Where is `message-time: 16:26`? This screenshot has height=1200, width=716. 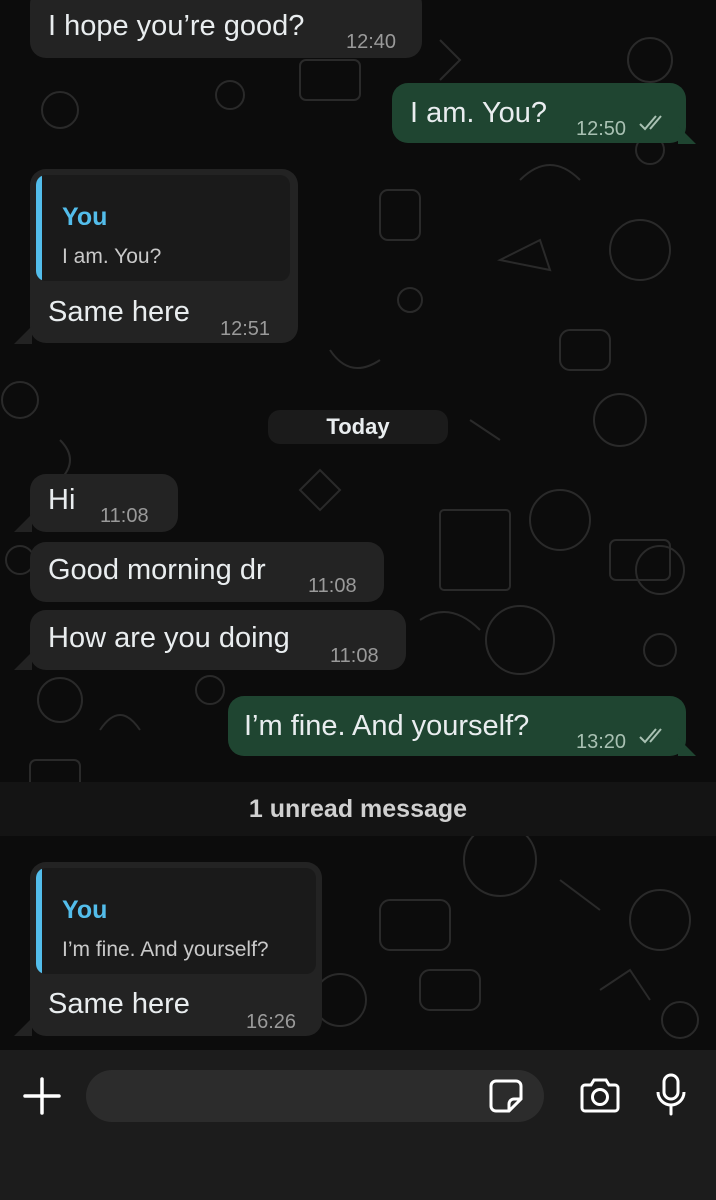
message-time: 16:26 is located at coordinates (271, 1022).